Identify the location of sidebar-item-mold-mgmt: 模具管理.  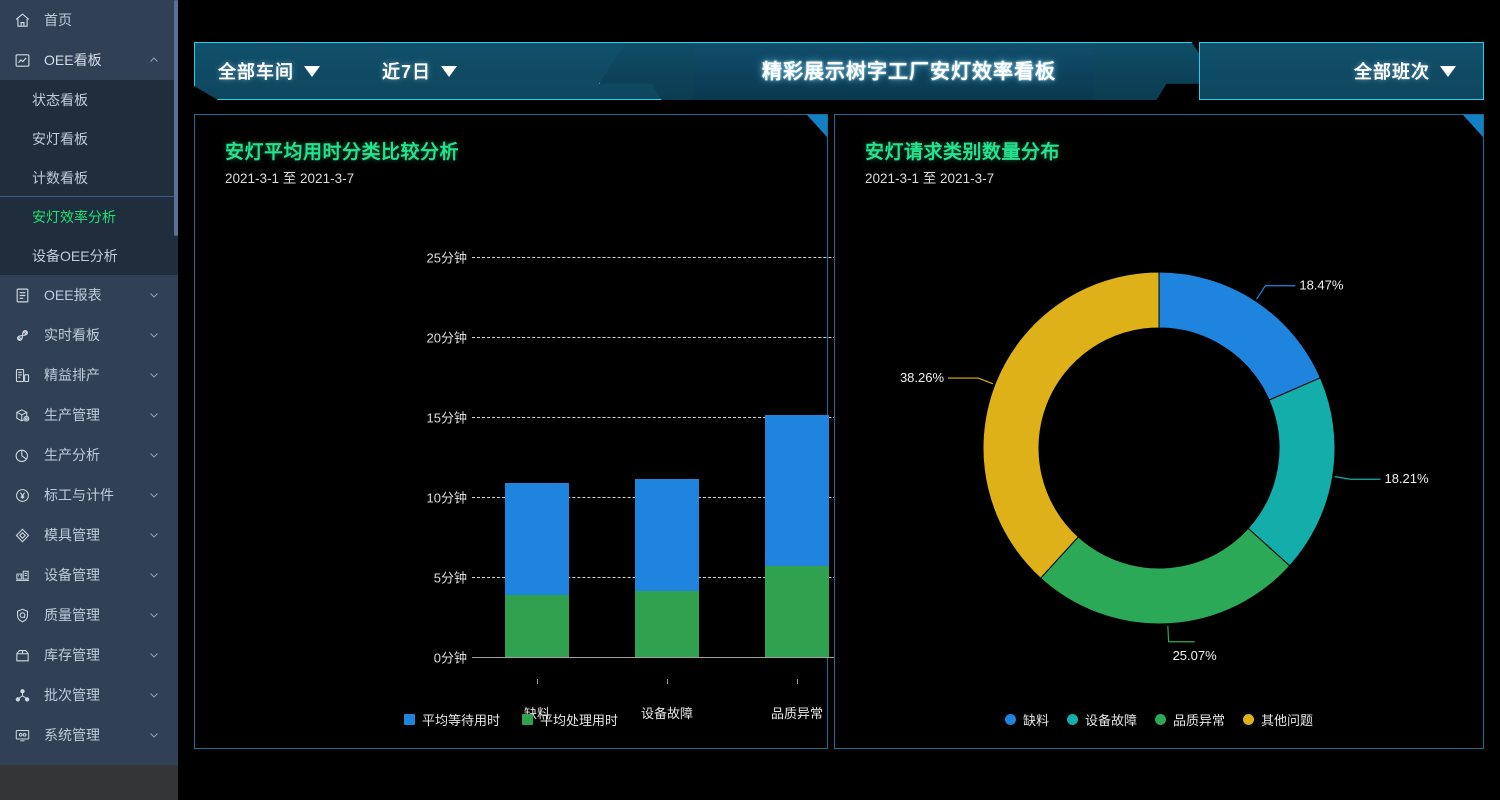
(89, 535).